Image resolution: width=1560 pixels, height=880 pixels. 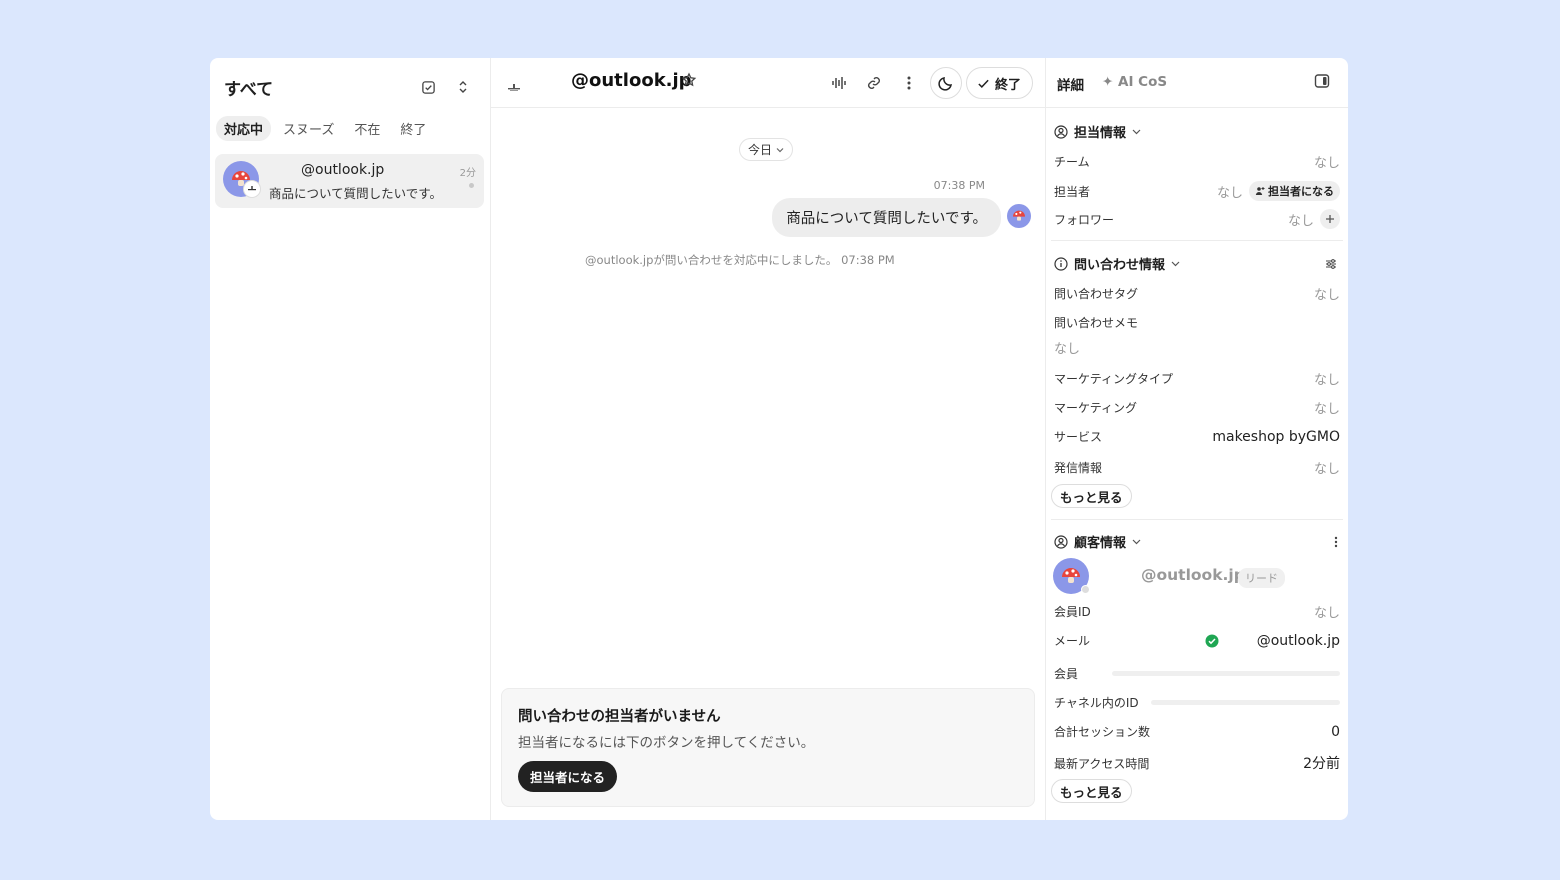 What do you see at coordinates (689, 82) in the screenshot?
I see `star-icon` at bounding box center [689, 82].